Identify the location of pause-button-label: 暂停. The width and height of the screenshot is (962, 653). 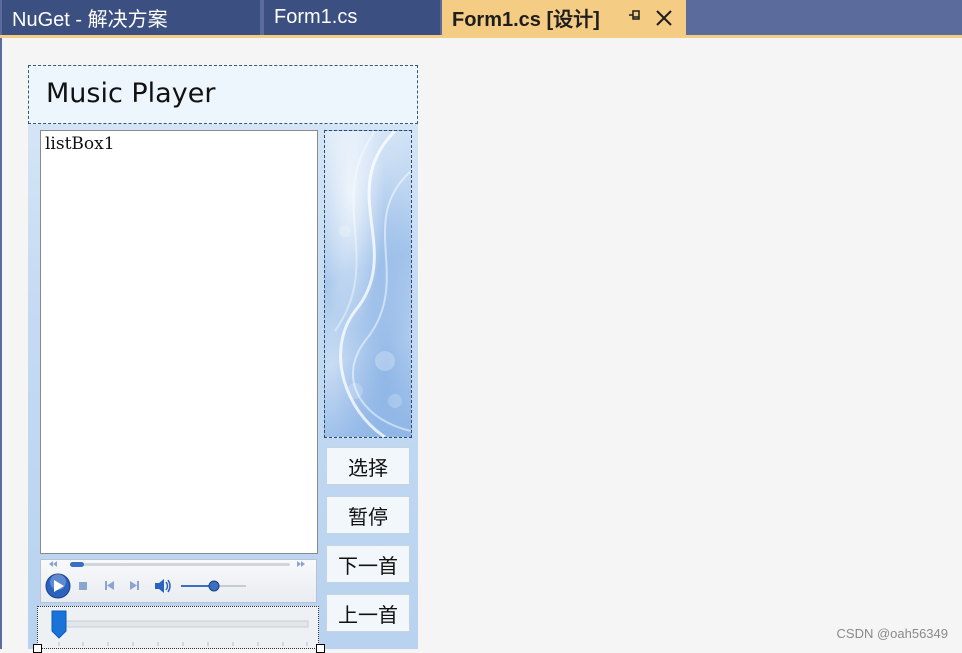
(368, 516).